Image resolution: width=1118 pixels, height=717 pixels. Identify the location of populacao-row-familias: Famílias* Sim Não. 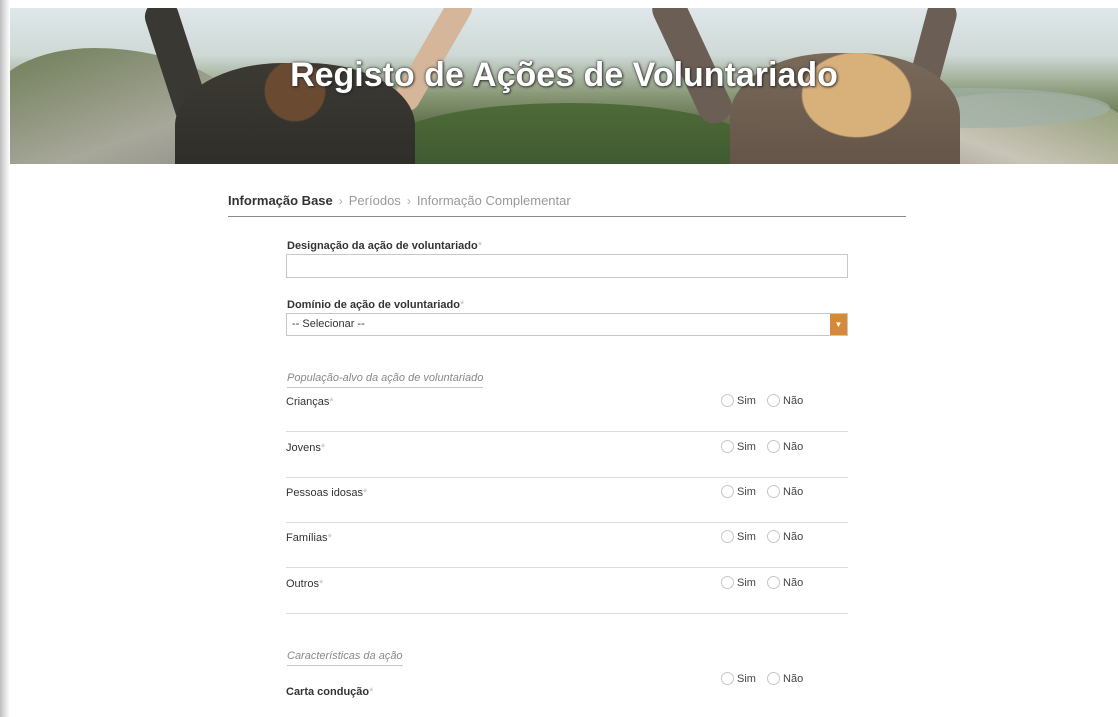
(567, 545).